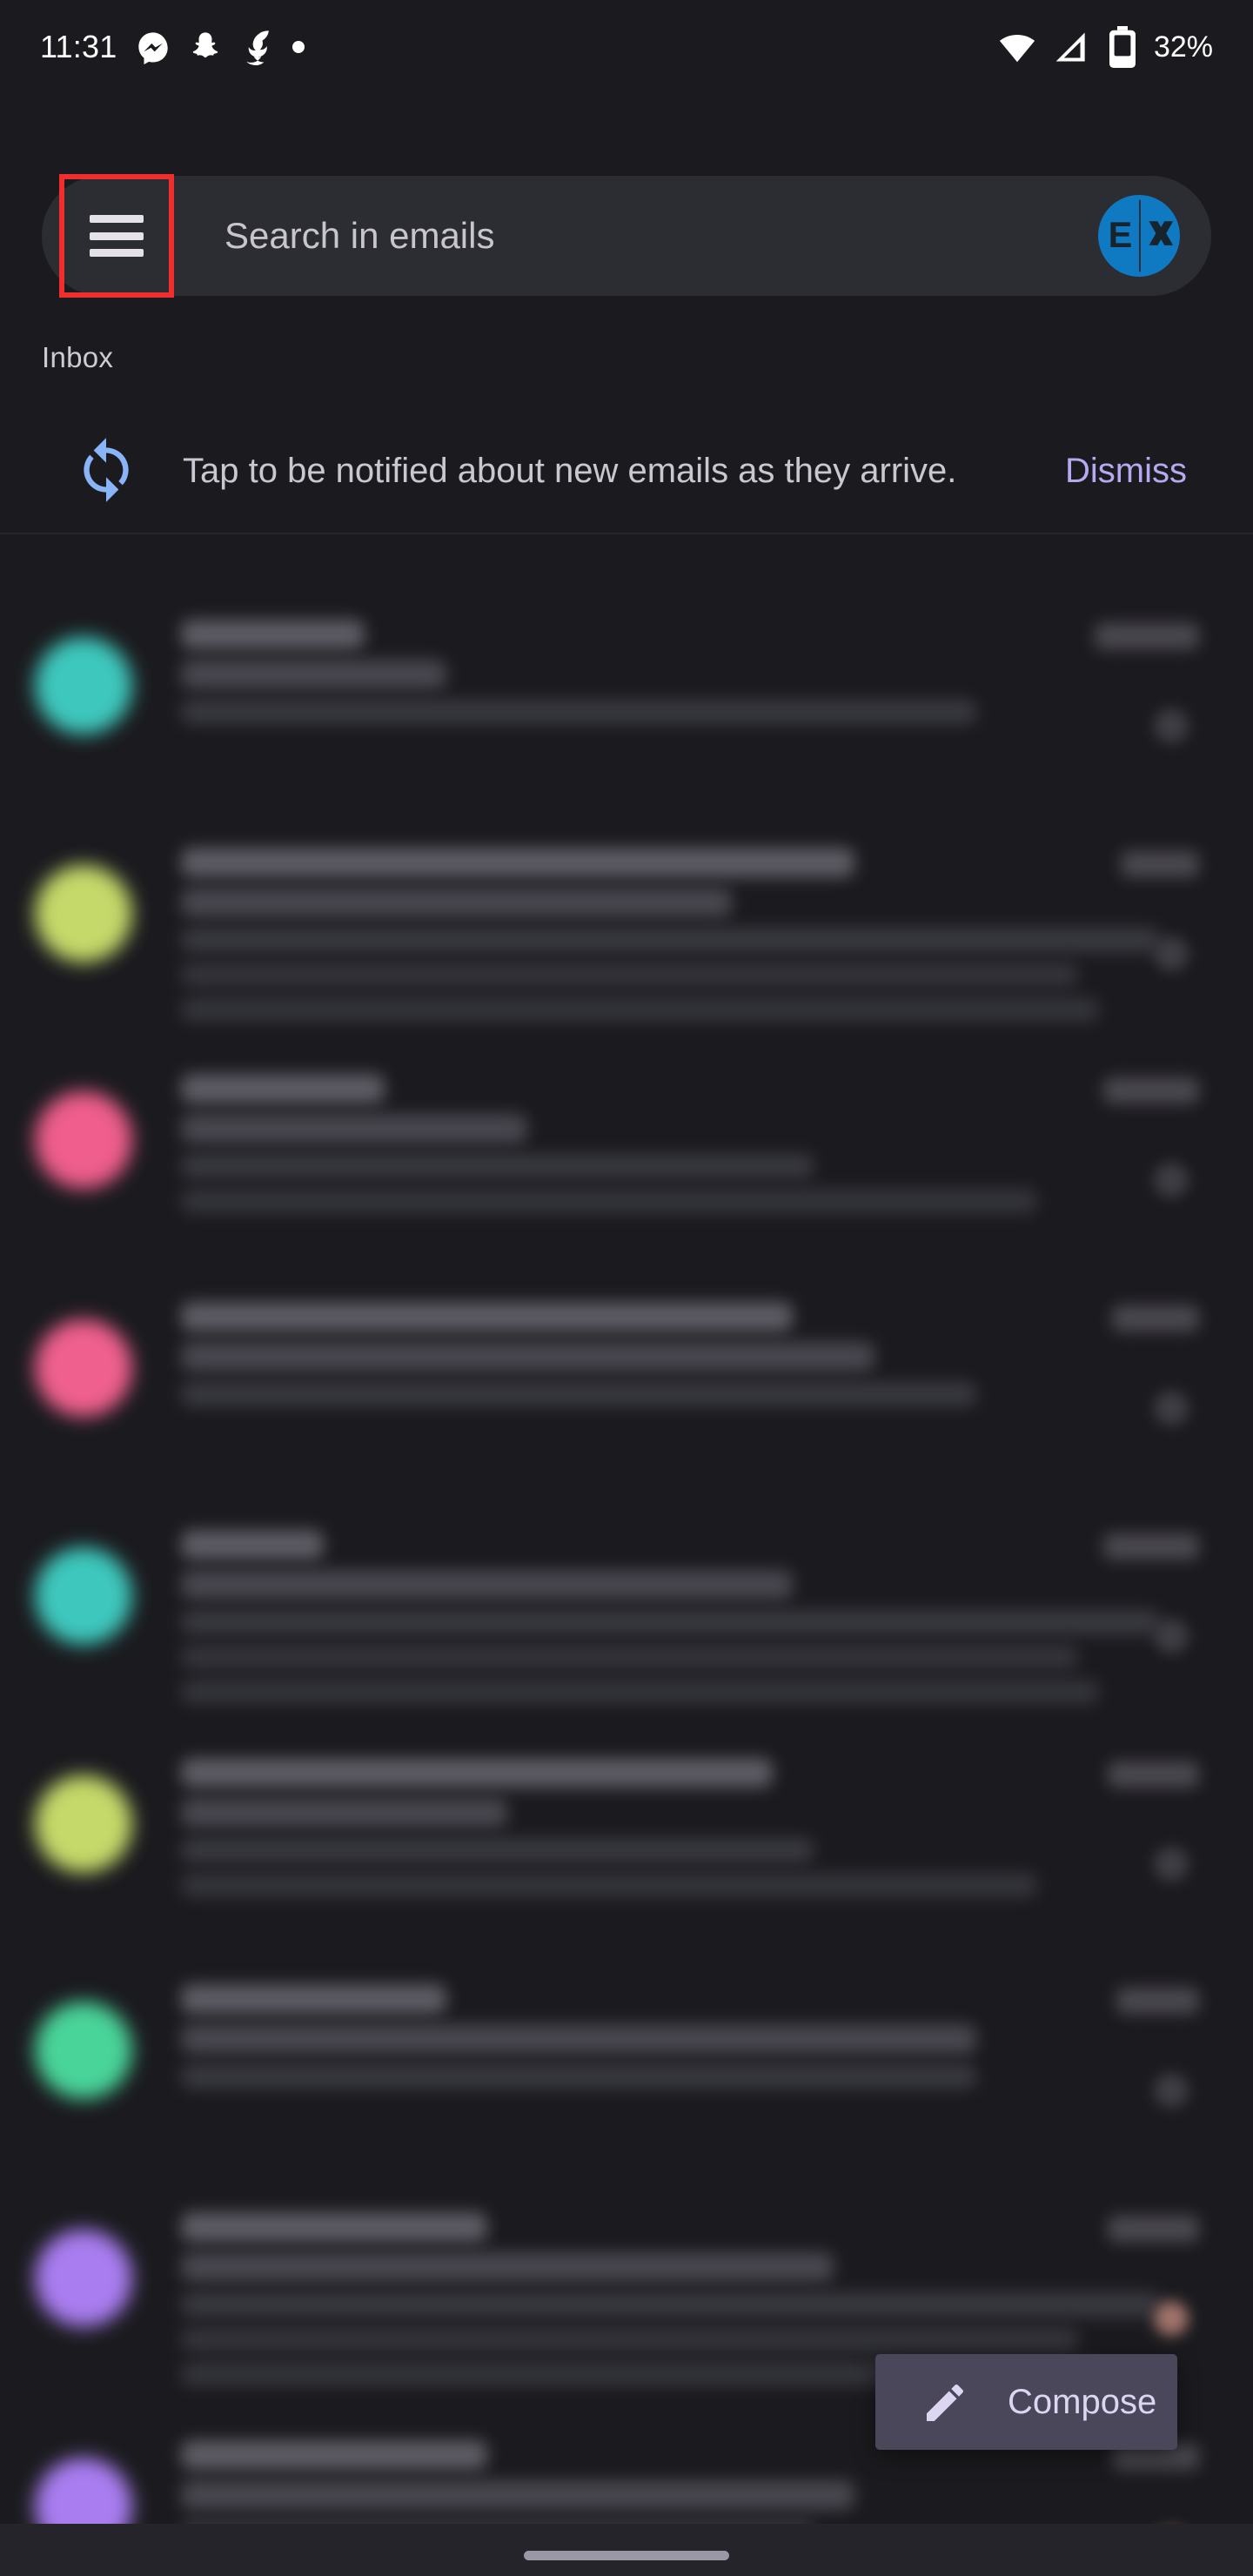  What do you see at coordinates (626, 2555) in the screenshot?
I see `home-gesture-pill` at bounding box center [626, 2555].